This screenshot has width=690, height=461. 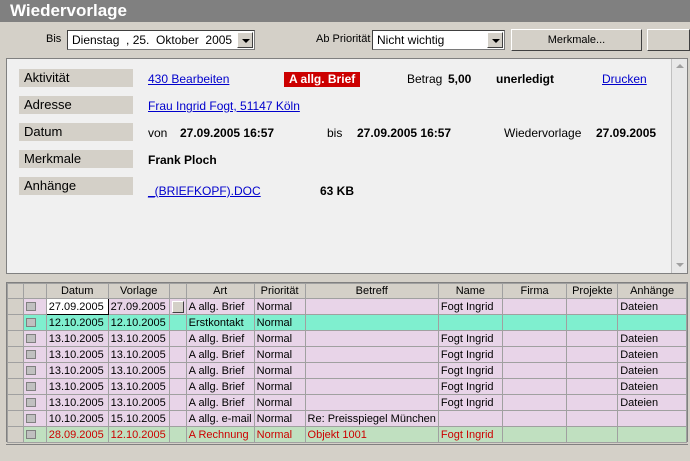 What do you see at coordinates (624, 79) in the screenshot?
I see `drucken-link: Drucken` at bounding box center [624, 79].